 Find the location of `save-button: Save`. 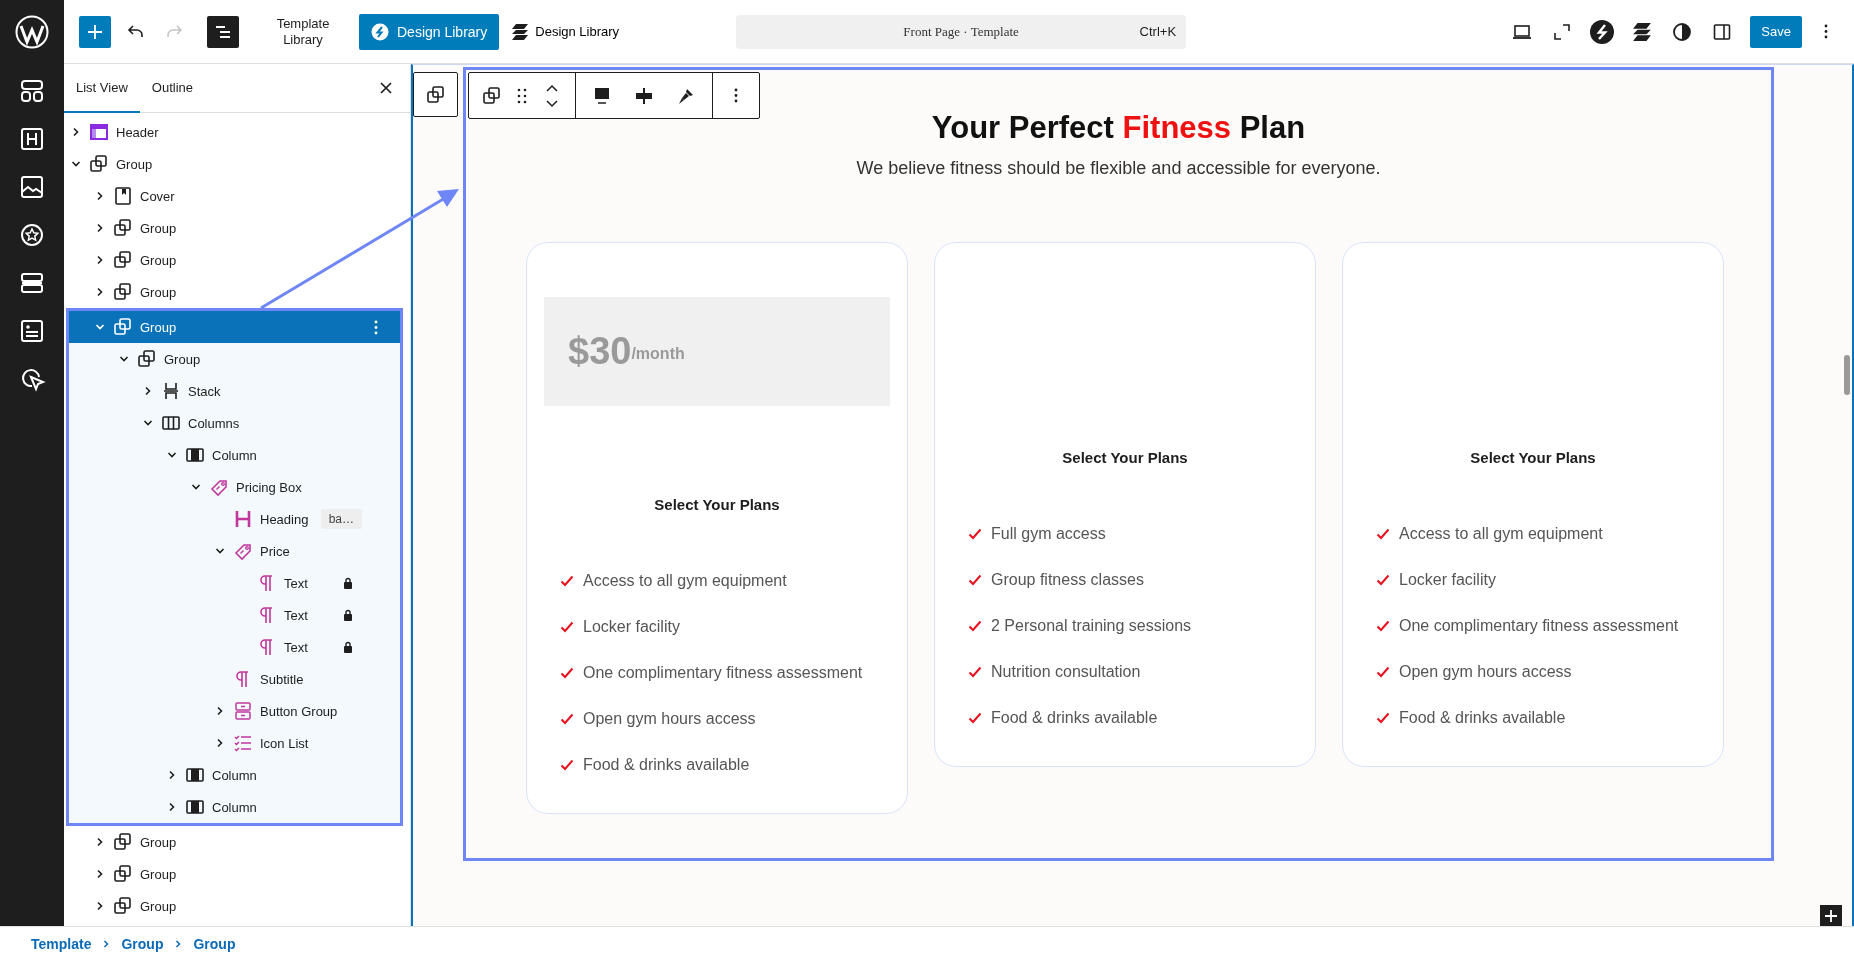

save-button: Save is located at coordinates (1776, 31).